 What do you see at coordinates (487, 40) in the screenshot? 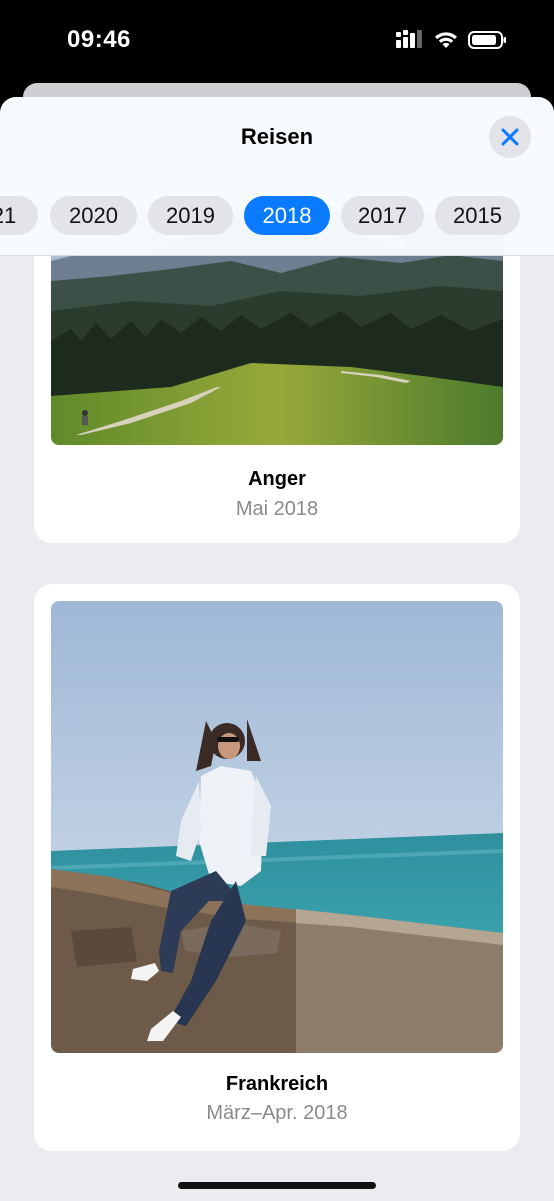
I see `battery-icon` at bounding box center [487, 40].